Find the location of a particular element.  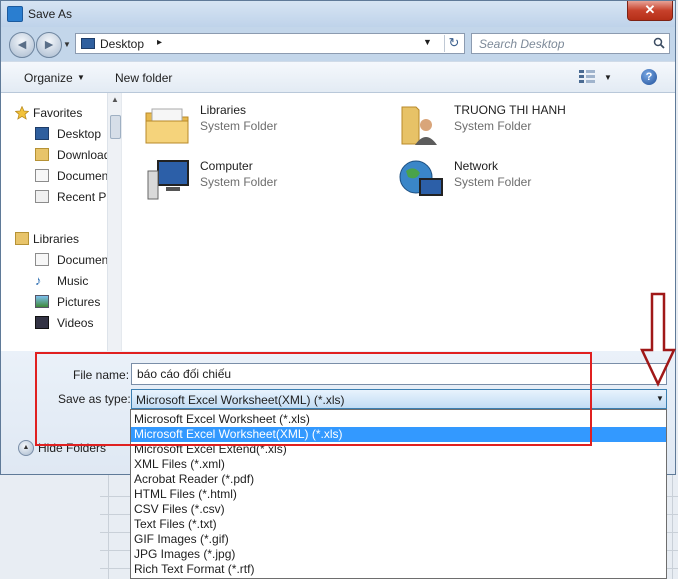

new-folder-button: New folder is located at coordinates (143, 78).